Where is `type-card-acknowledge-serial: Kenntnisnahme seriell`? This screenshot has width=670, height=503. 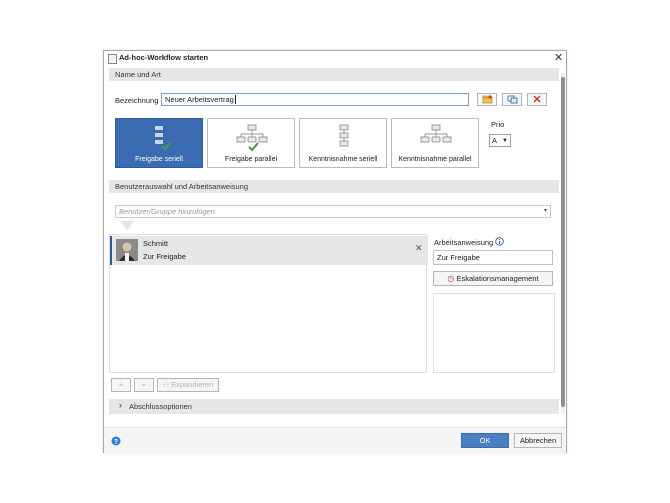
type-card-acknowledge-serial: Kenntnisnahme seriell is located at coordinates (343, 143).